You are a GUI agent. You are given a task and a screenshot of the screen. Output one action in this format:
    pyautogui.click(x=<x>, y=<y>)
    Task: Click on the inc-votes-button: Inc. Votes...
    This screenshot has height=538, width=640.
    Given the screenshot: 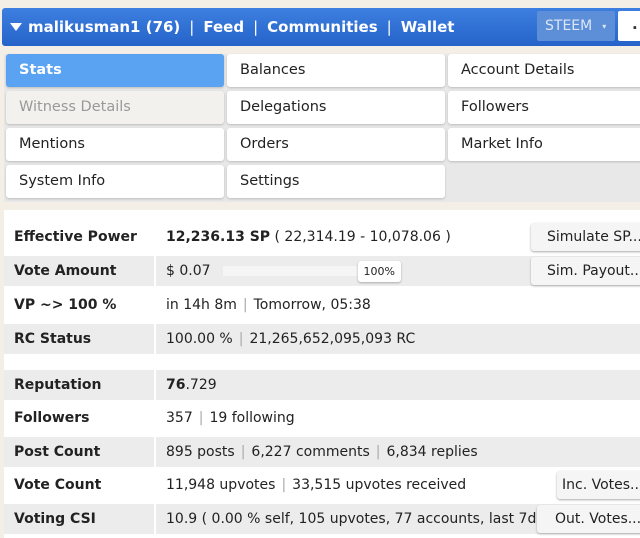 What is the action you would take?
    pyautogui.click(x=598, y=485)
    